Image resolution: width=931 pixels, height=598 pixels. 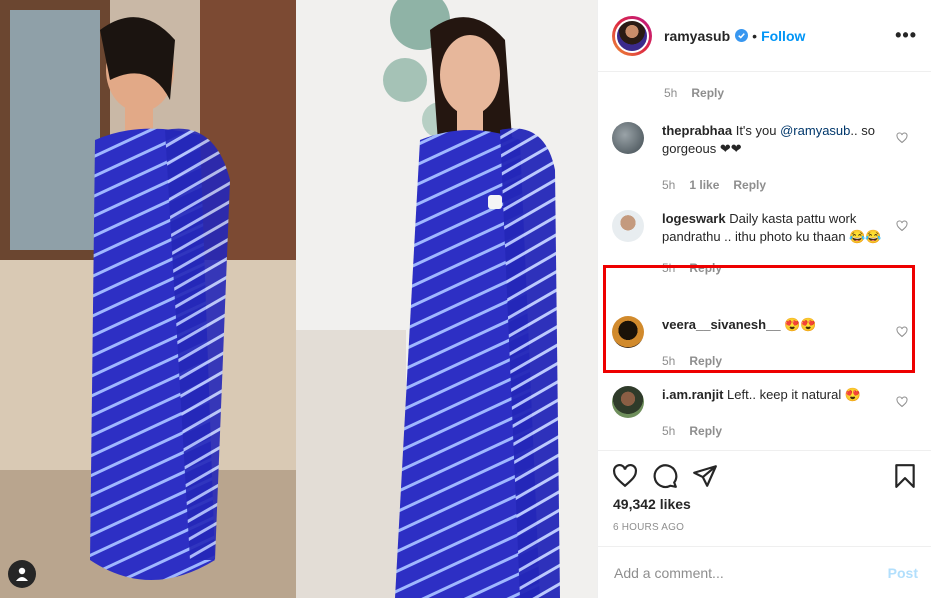 I want to click on comment-text: 😍😍, so click(x=800, y=324).